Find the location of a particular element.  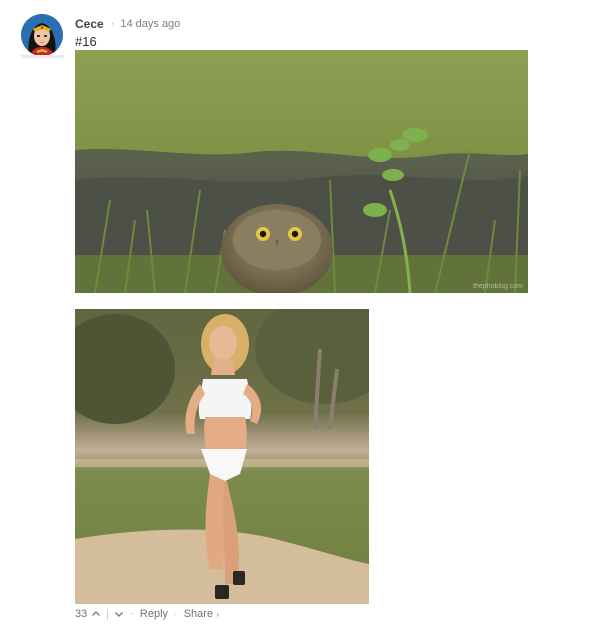

reply-button: Reply is located at coordinates (154, 614).